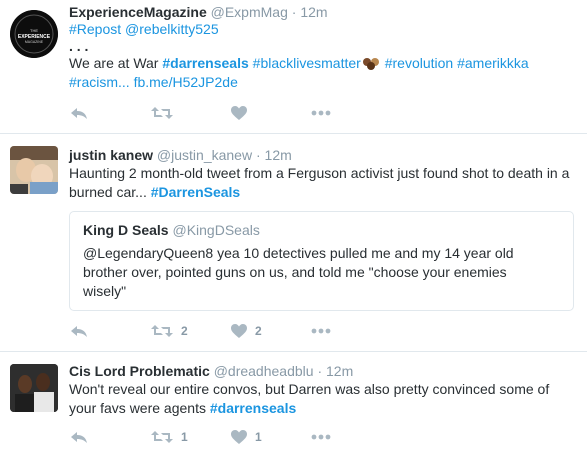 This screenshot has width=587, height=458. What do you see at coordinates (34, 42) in the screenshot?
I see `svg-text: MAGAZINE` at bounding box center [34, 42].